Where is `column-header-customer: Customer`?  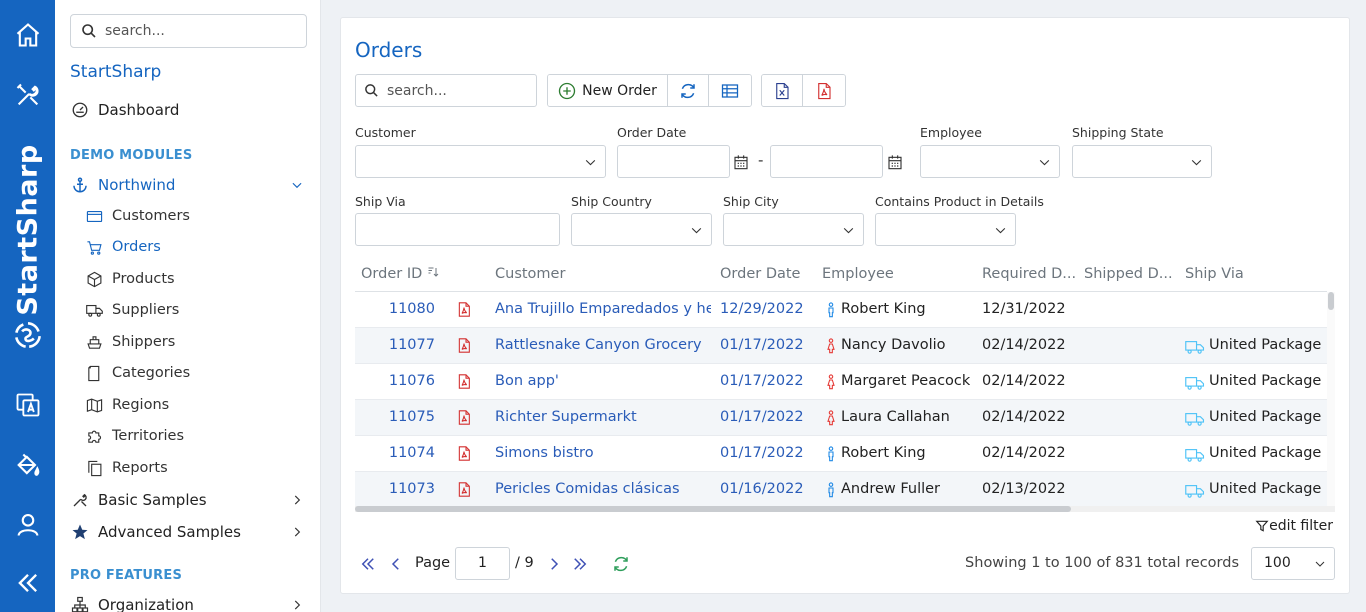
column-header-customer: Customer is located at coordinates (530, 274).